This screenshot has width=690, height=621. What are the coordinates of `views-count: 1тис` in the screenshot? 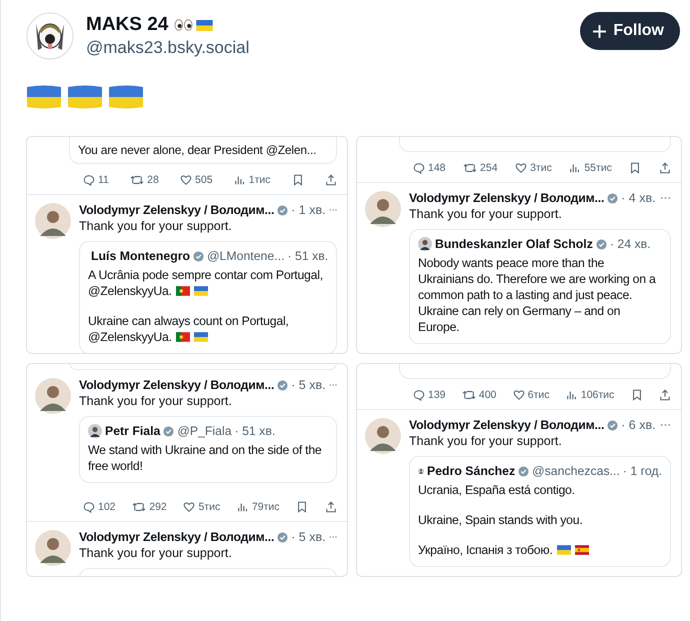 It's located at (259, 180).